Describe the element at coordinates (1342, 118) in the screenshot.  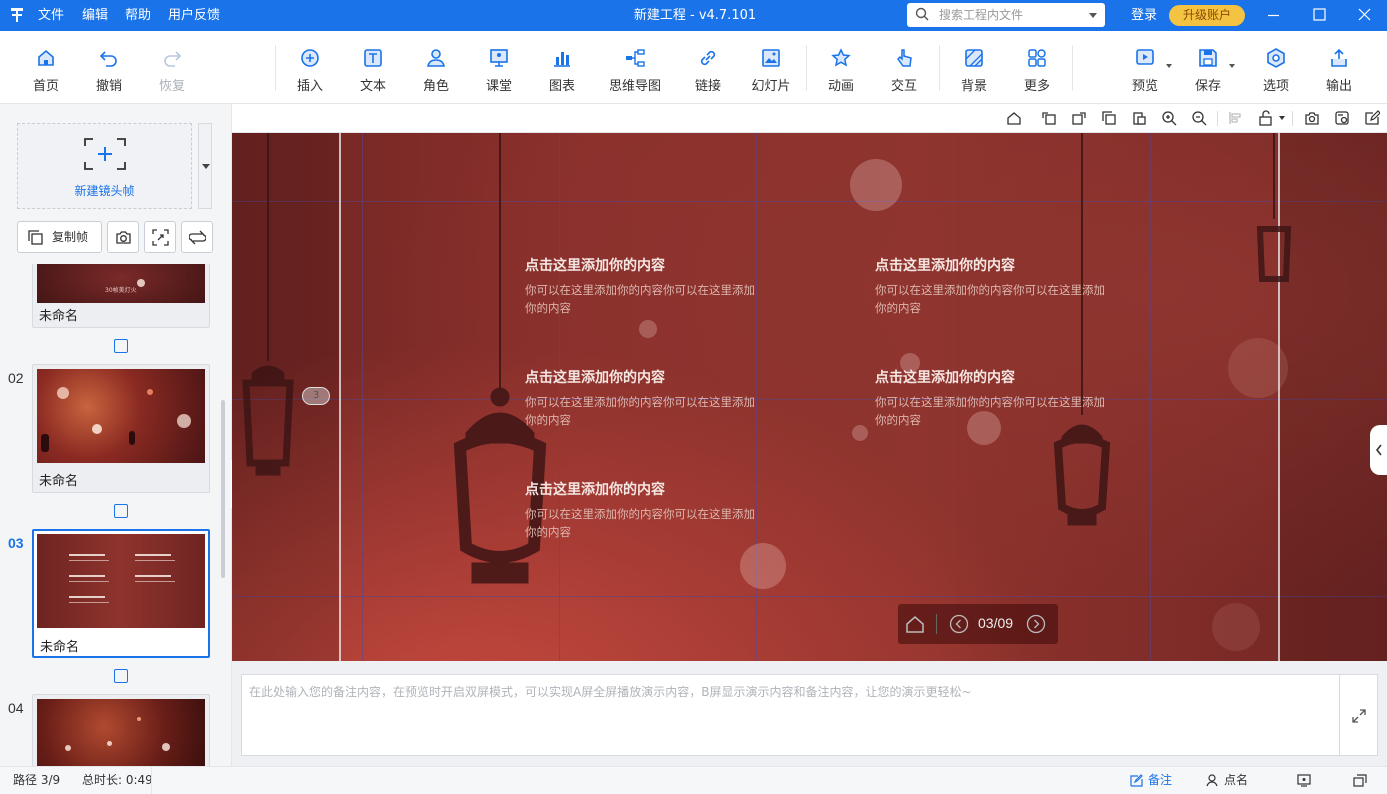
I see `settings-icon` at that location.